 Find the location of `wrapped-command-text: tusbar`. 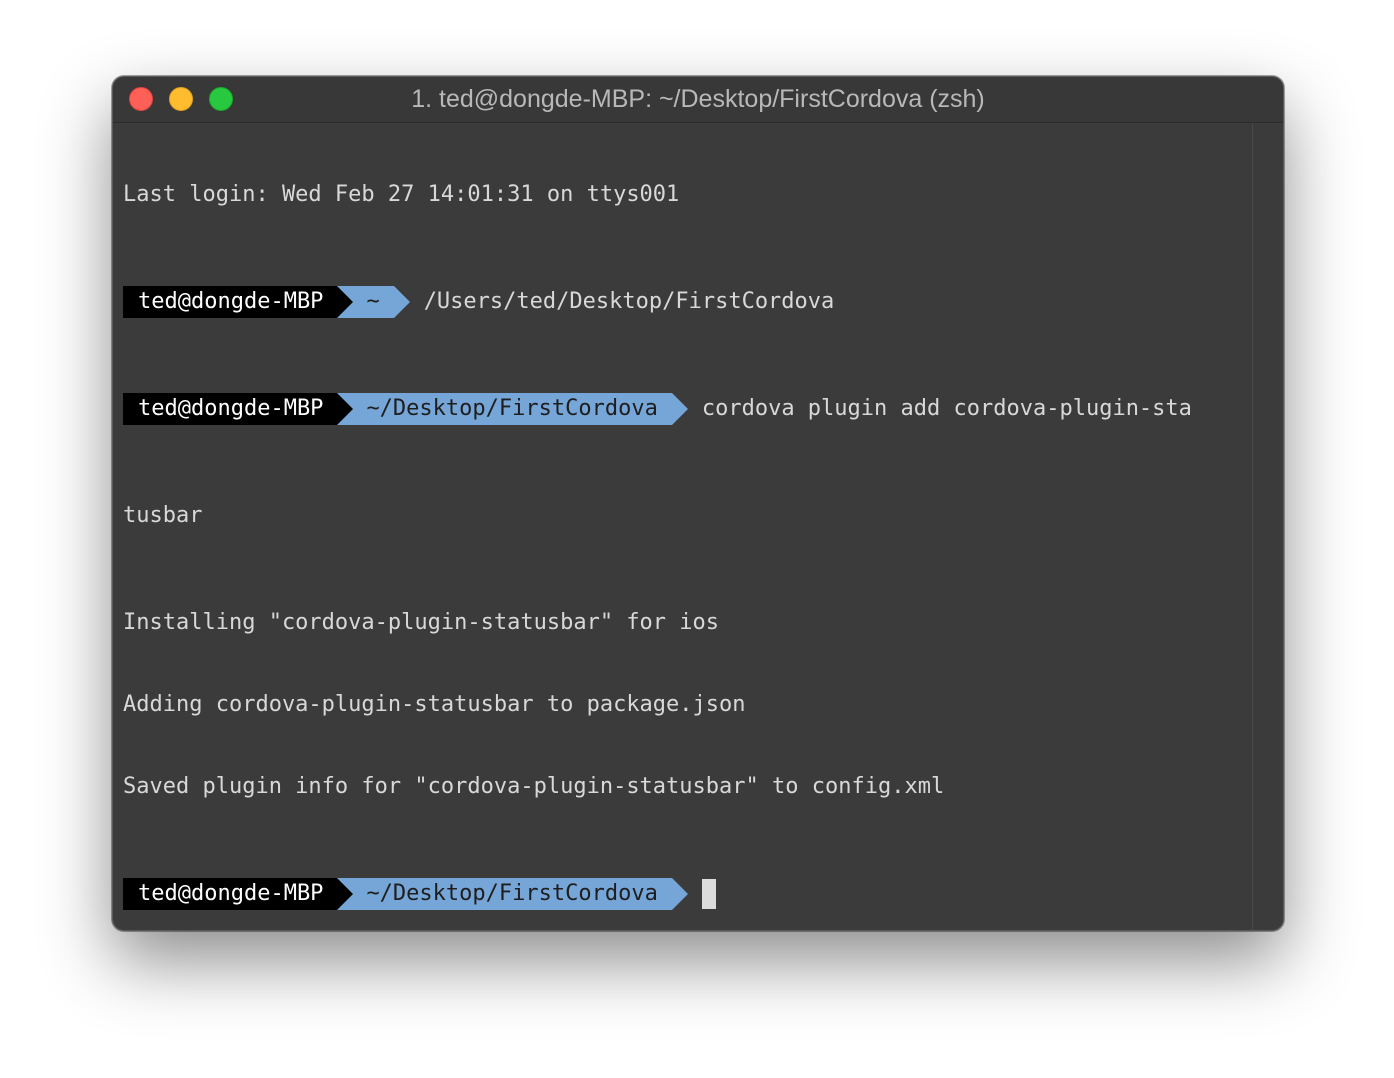

wrapped-command-text: tusbar is located at coordinates (163, 515).